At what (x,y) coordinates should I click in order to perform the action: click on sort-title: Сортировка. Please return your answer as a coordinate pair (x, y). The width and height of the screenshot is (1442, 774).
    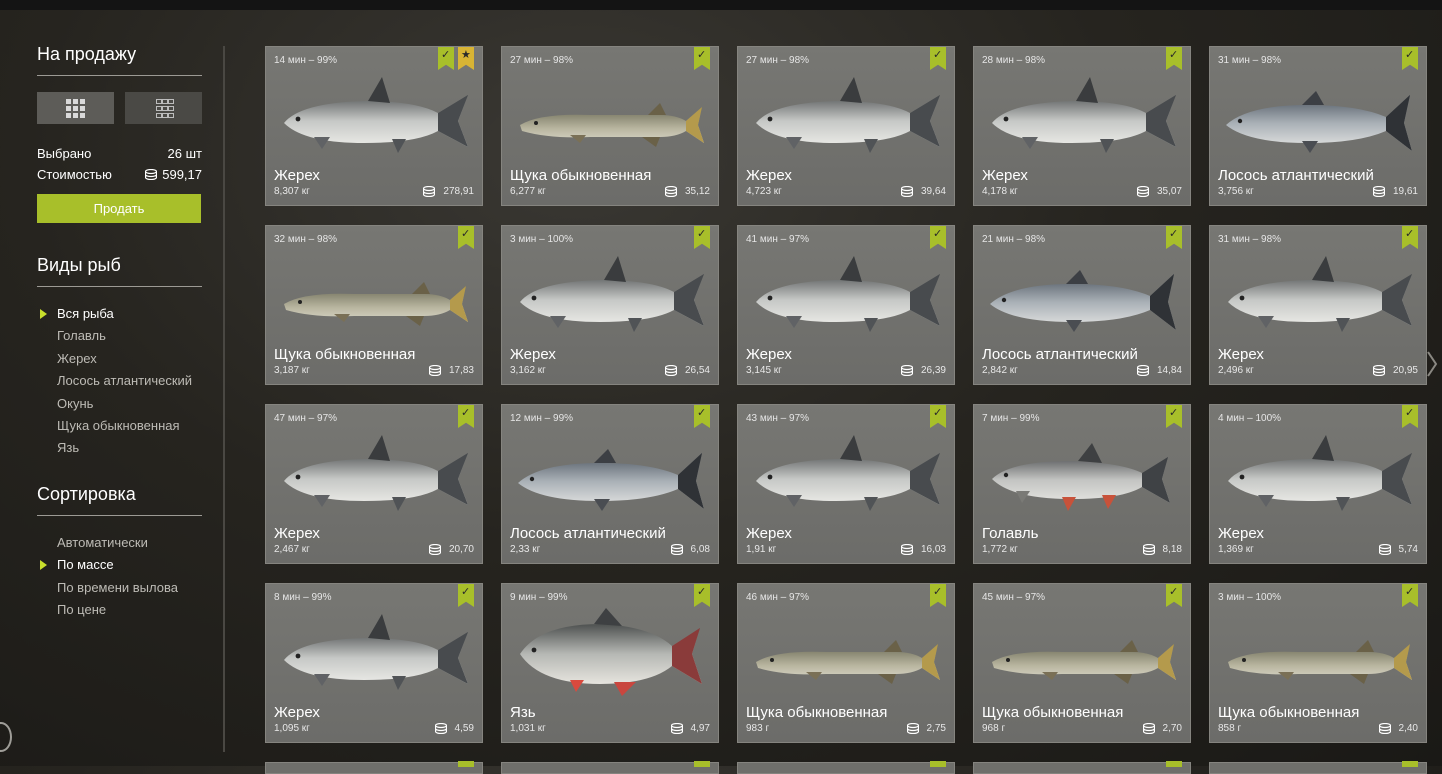
    Looking at the image, I should click on (119, 500).